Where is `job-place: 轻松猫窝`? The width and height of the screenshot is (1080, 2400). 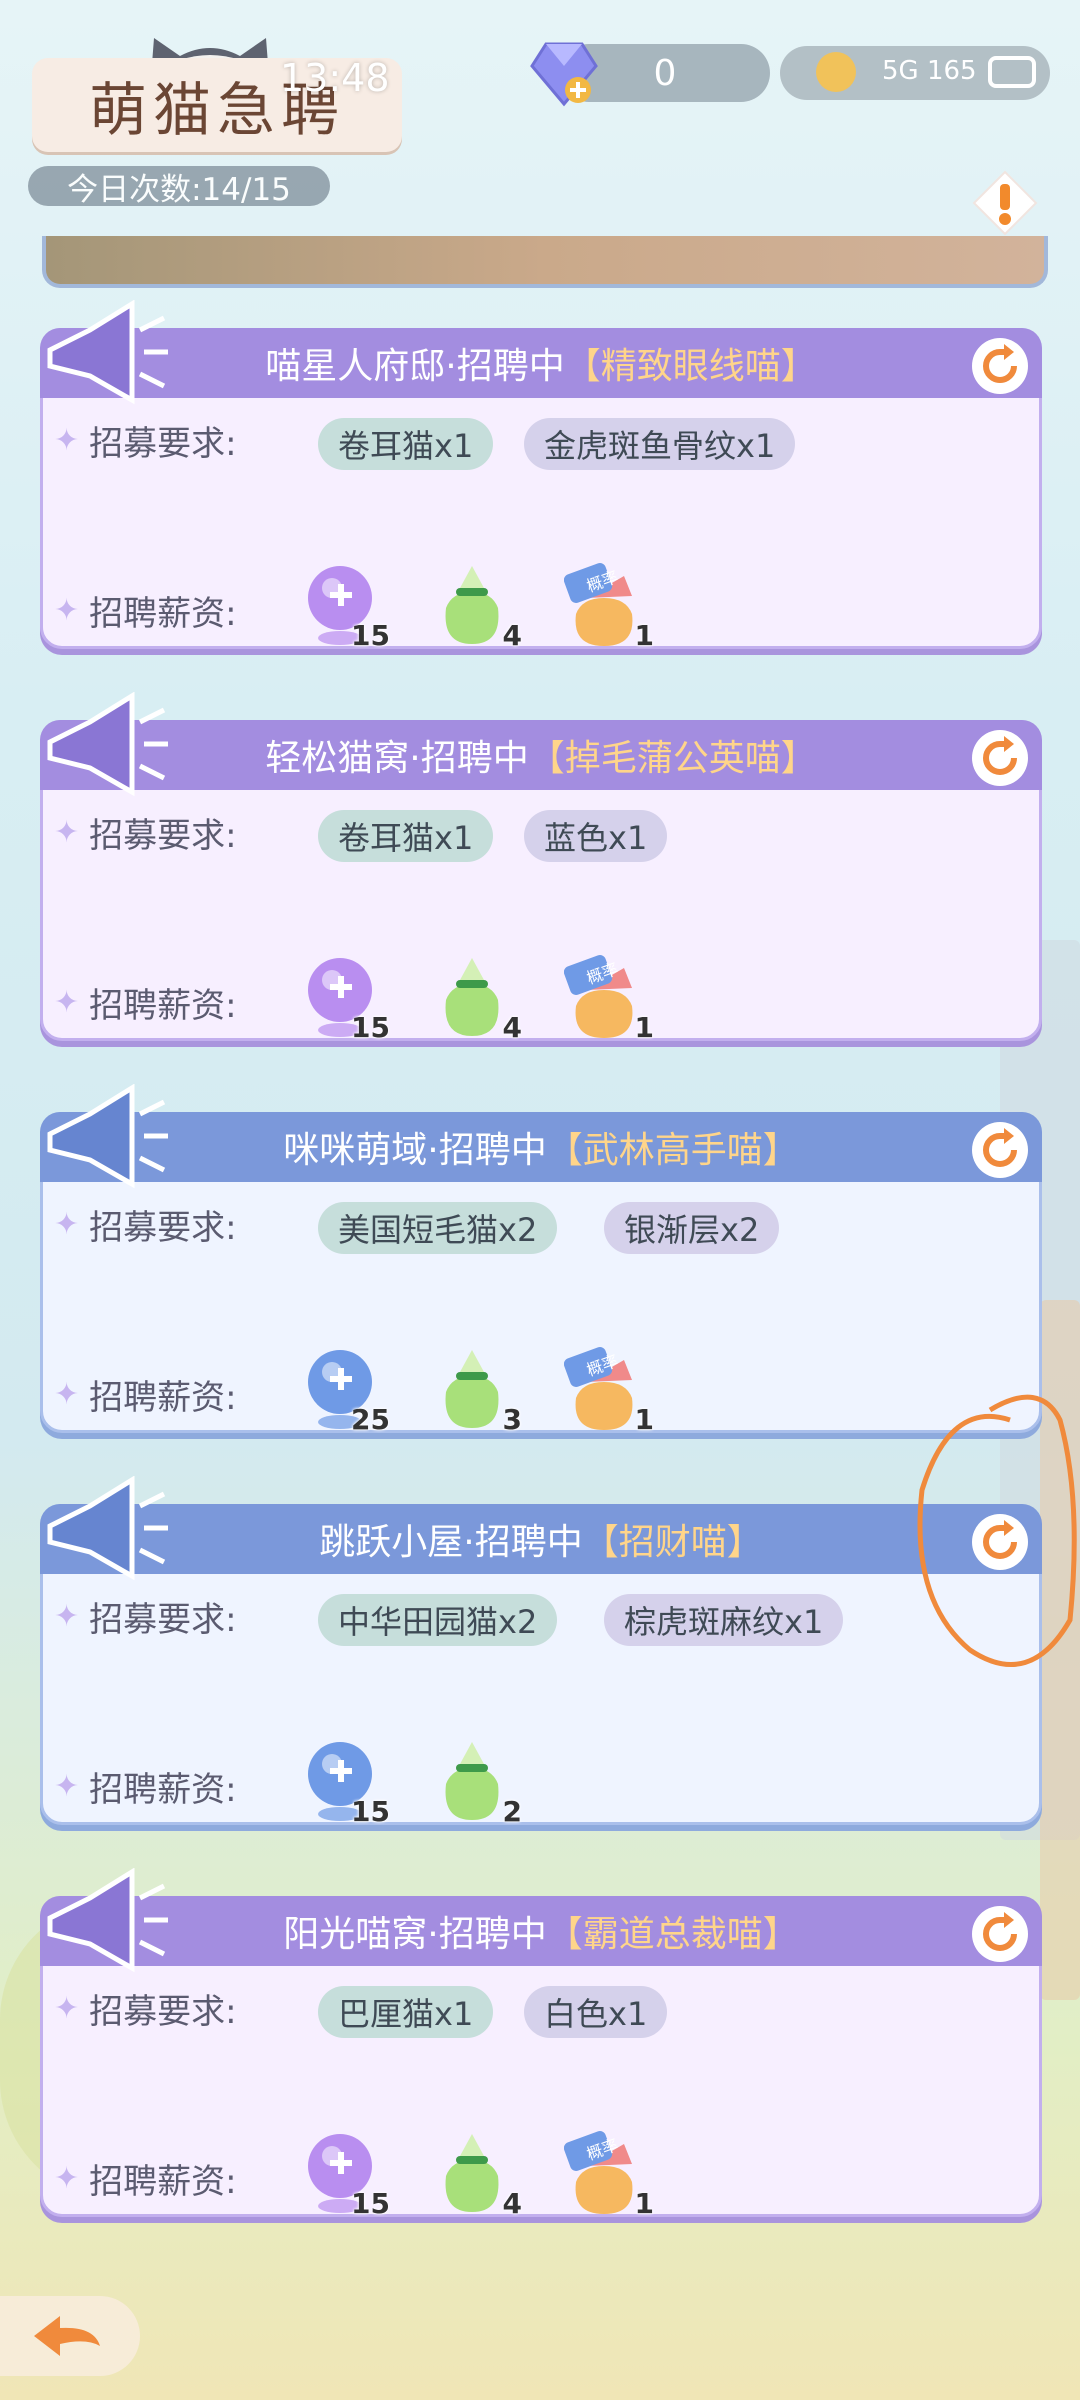
job-place: 轻松猫窝 is located at coordinates (337, 758).